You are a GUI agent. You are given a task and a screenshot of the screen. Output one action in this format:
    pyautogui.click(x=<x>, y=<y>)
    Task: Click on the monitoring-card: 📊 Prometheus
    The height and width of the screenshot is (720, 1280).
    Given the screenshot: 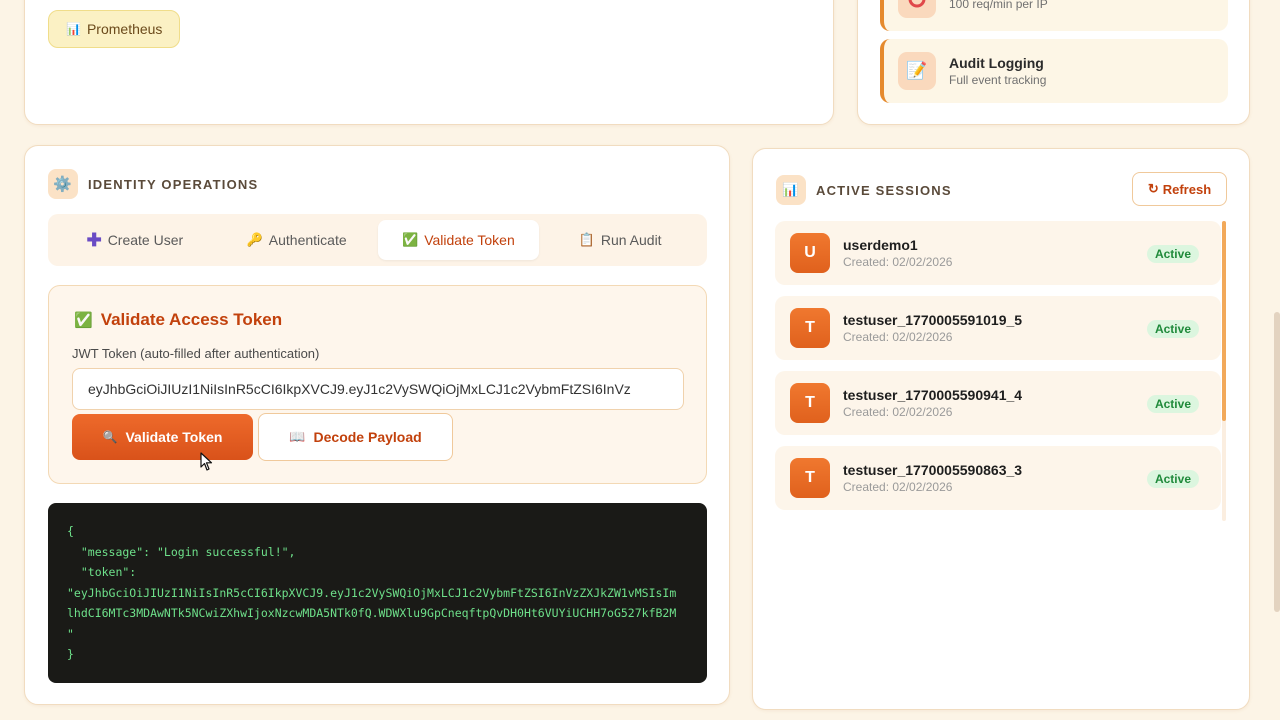 What is the action you would take?
    pyautogui.click(x=429, y=62)
    